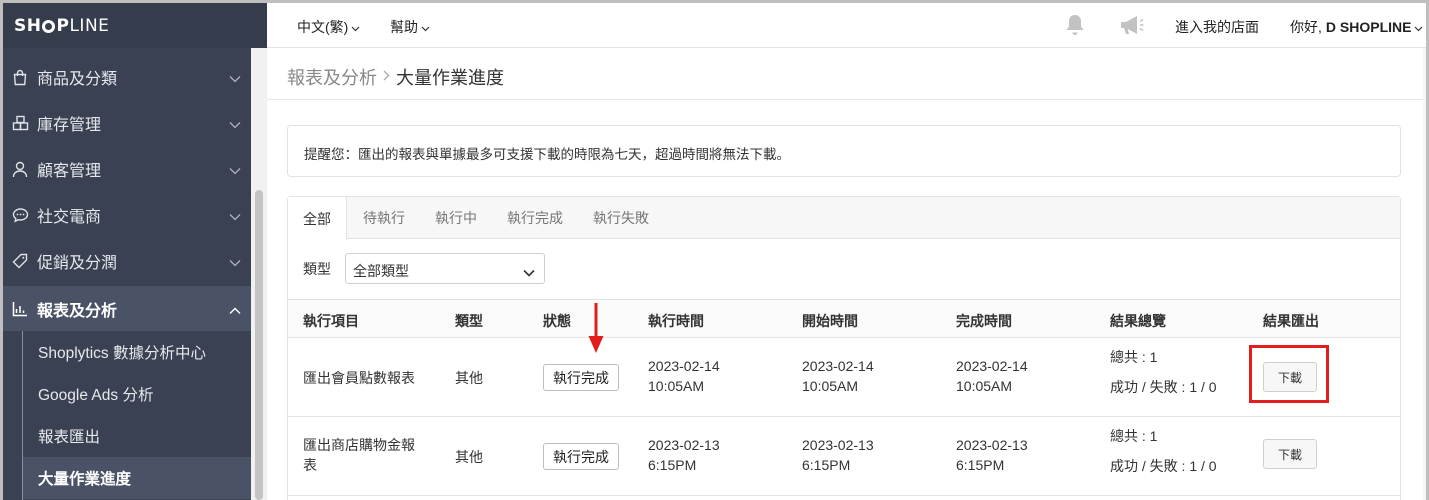 The width and height of the screenshot is (1429, 500). I want to click on help-label: 幫助, so click(404, 27).